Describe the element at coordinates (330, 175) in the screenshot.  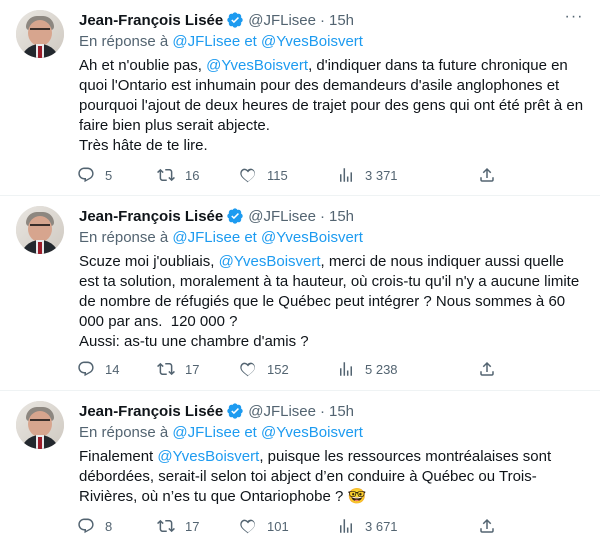
I see `action-bar: 5 16 115 3 371` at that location.